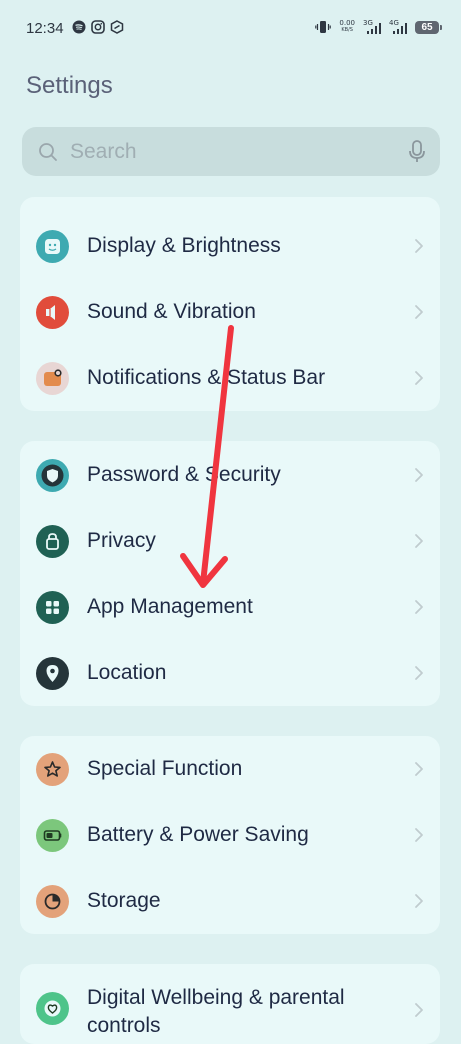 This screenshot has height=1044, width=461. Describe the element at coordinates (52, 835) in the screenshot. I see `battery-icon` at that location.